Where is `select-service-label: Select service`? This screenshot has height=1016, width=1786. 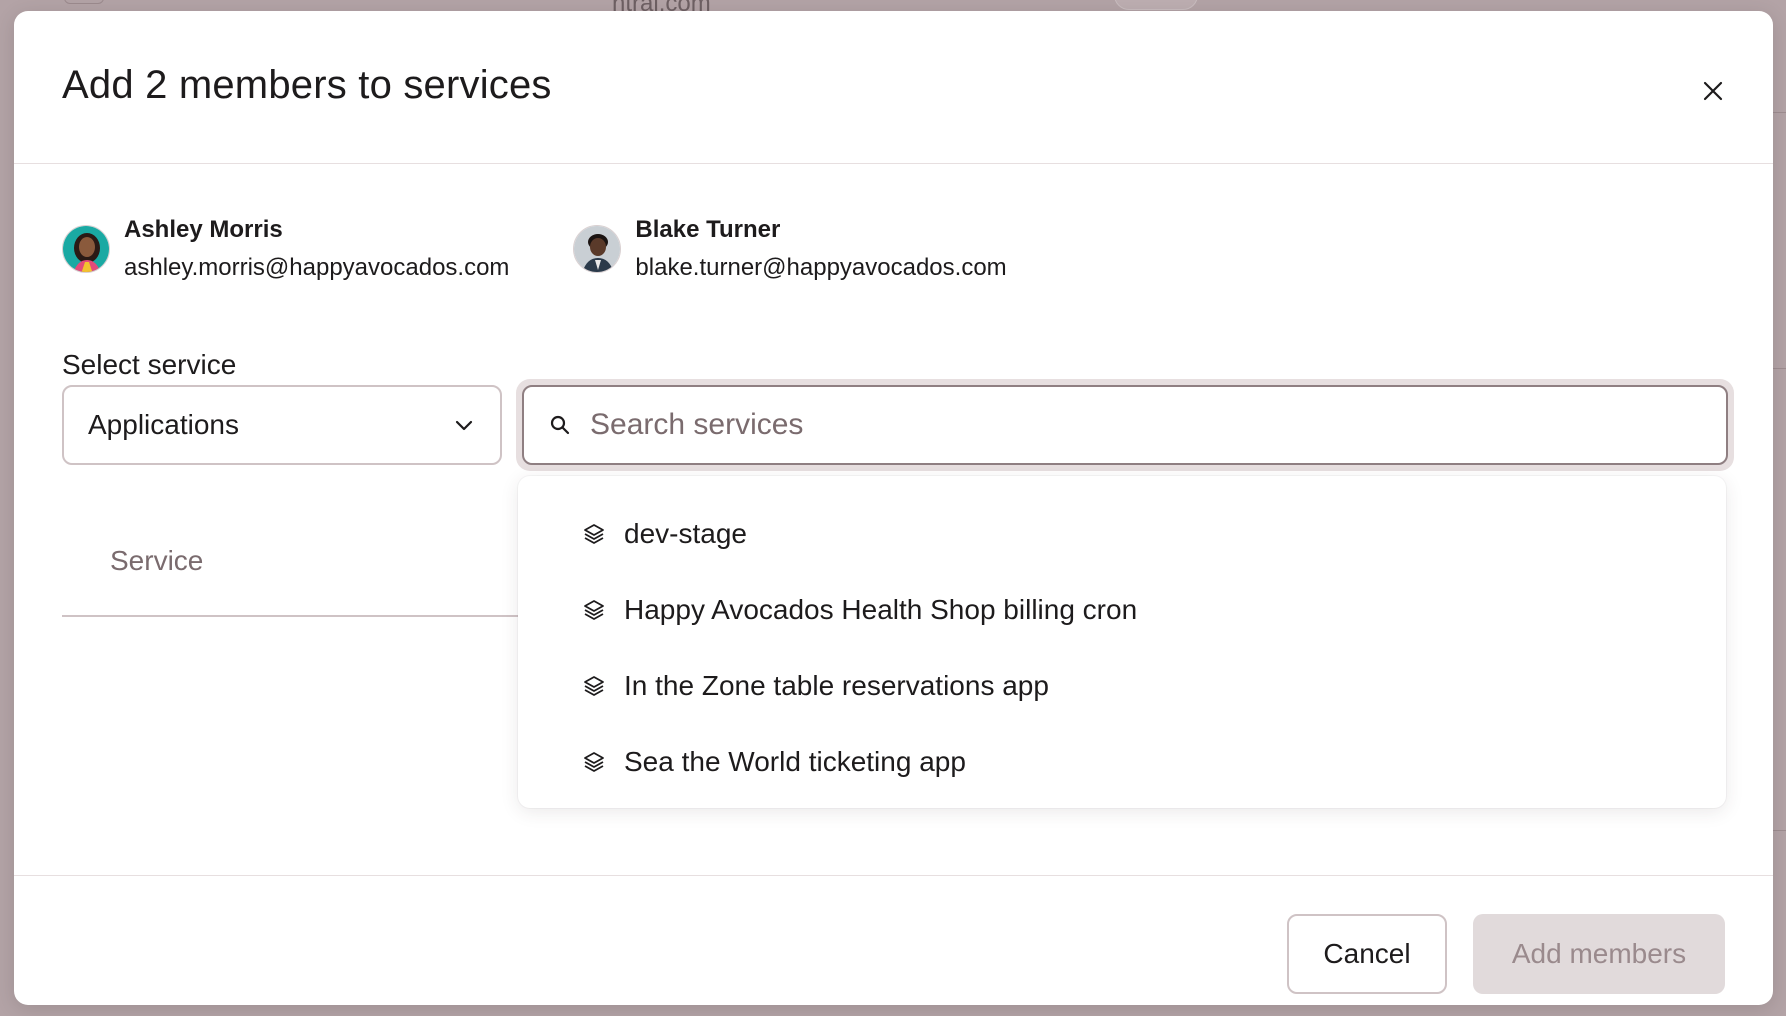
select-service-label: Select service is located at coordinates (149, 364).